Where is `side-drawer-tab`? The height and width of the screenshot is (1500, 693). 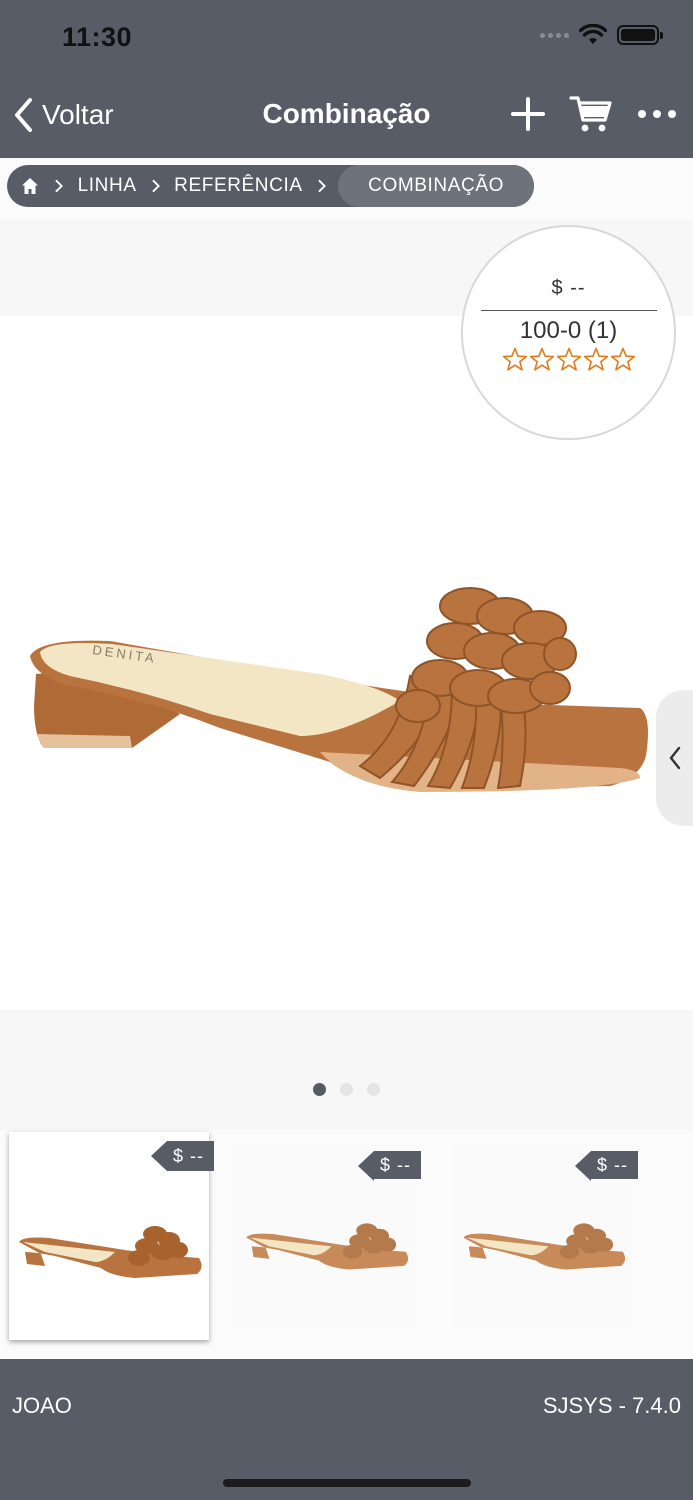 side-drawer-tab is located at coordinates (674, 758).